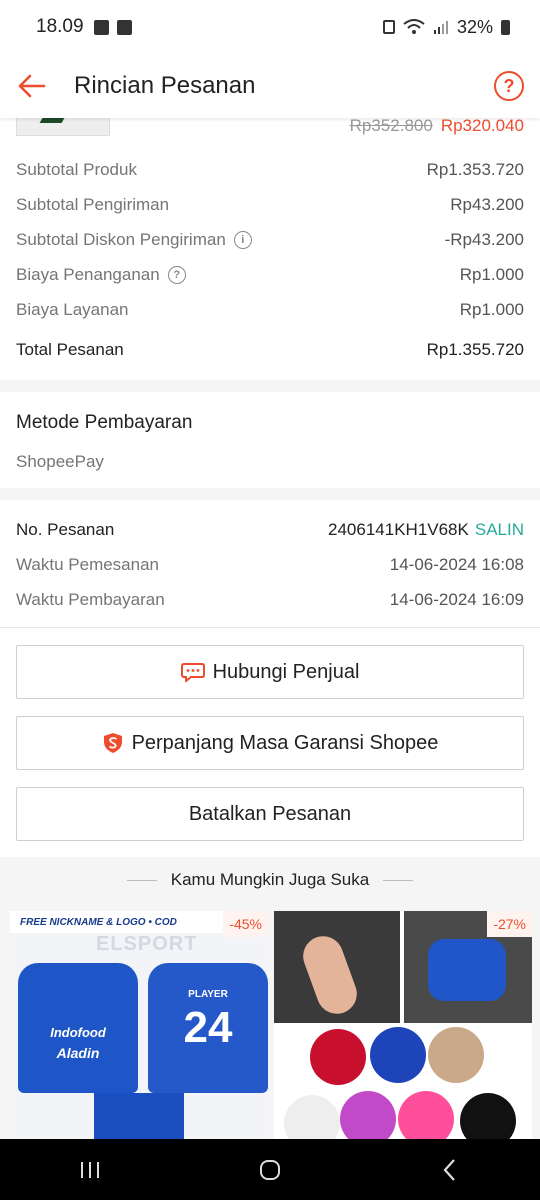  Describe the element at coordinates (270, 170) in the screenshot. I see `summary-row-subtotal-produk: Subtotal Produk Rp1.353.720` at that location.